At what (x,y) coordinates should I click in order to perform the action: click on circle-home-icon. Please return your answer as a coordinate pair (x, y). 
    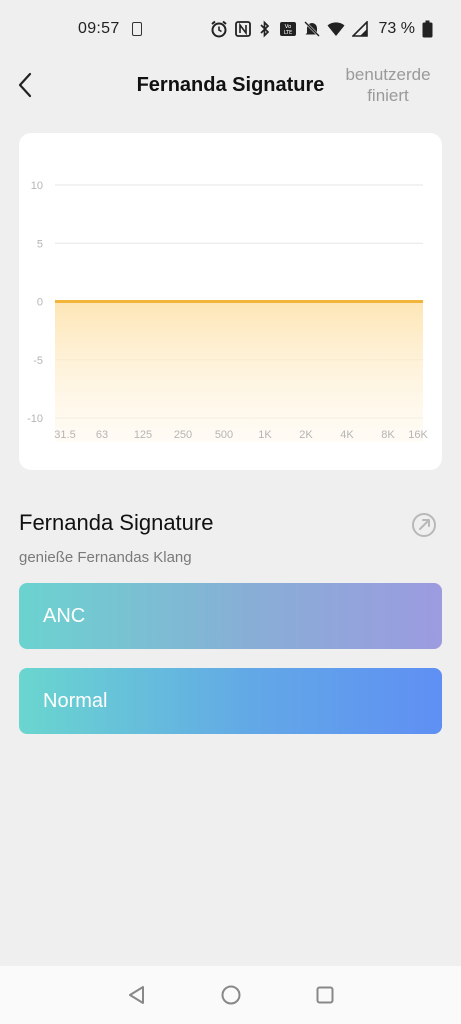
    Looking at the image, I should click on (230, 995).